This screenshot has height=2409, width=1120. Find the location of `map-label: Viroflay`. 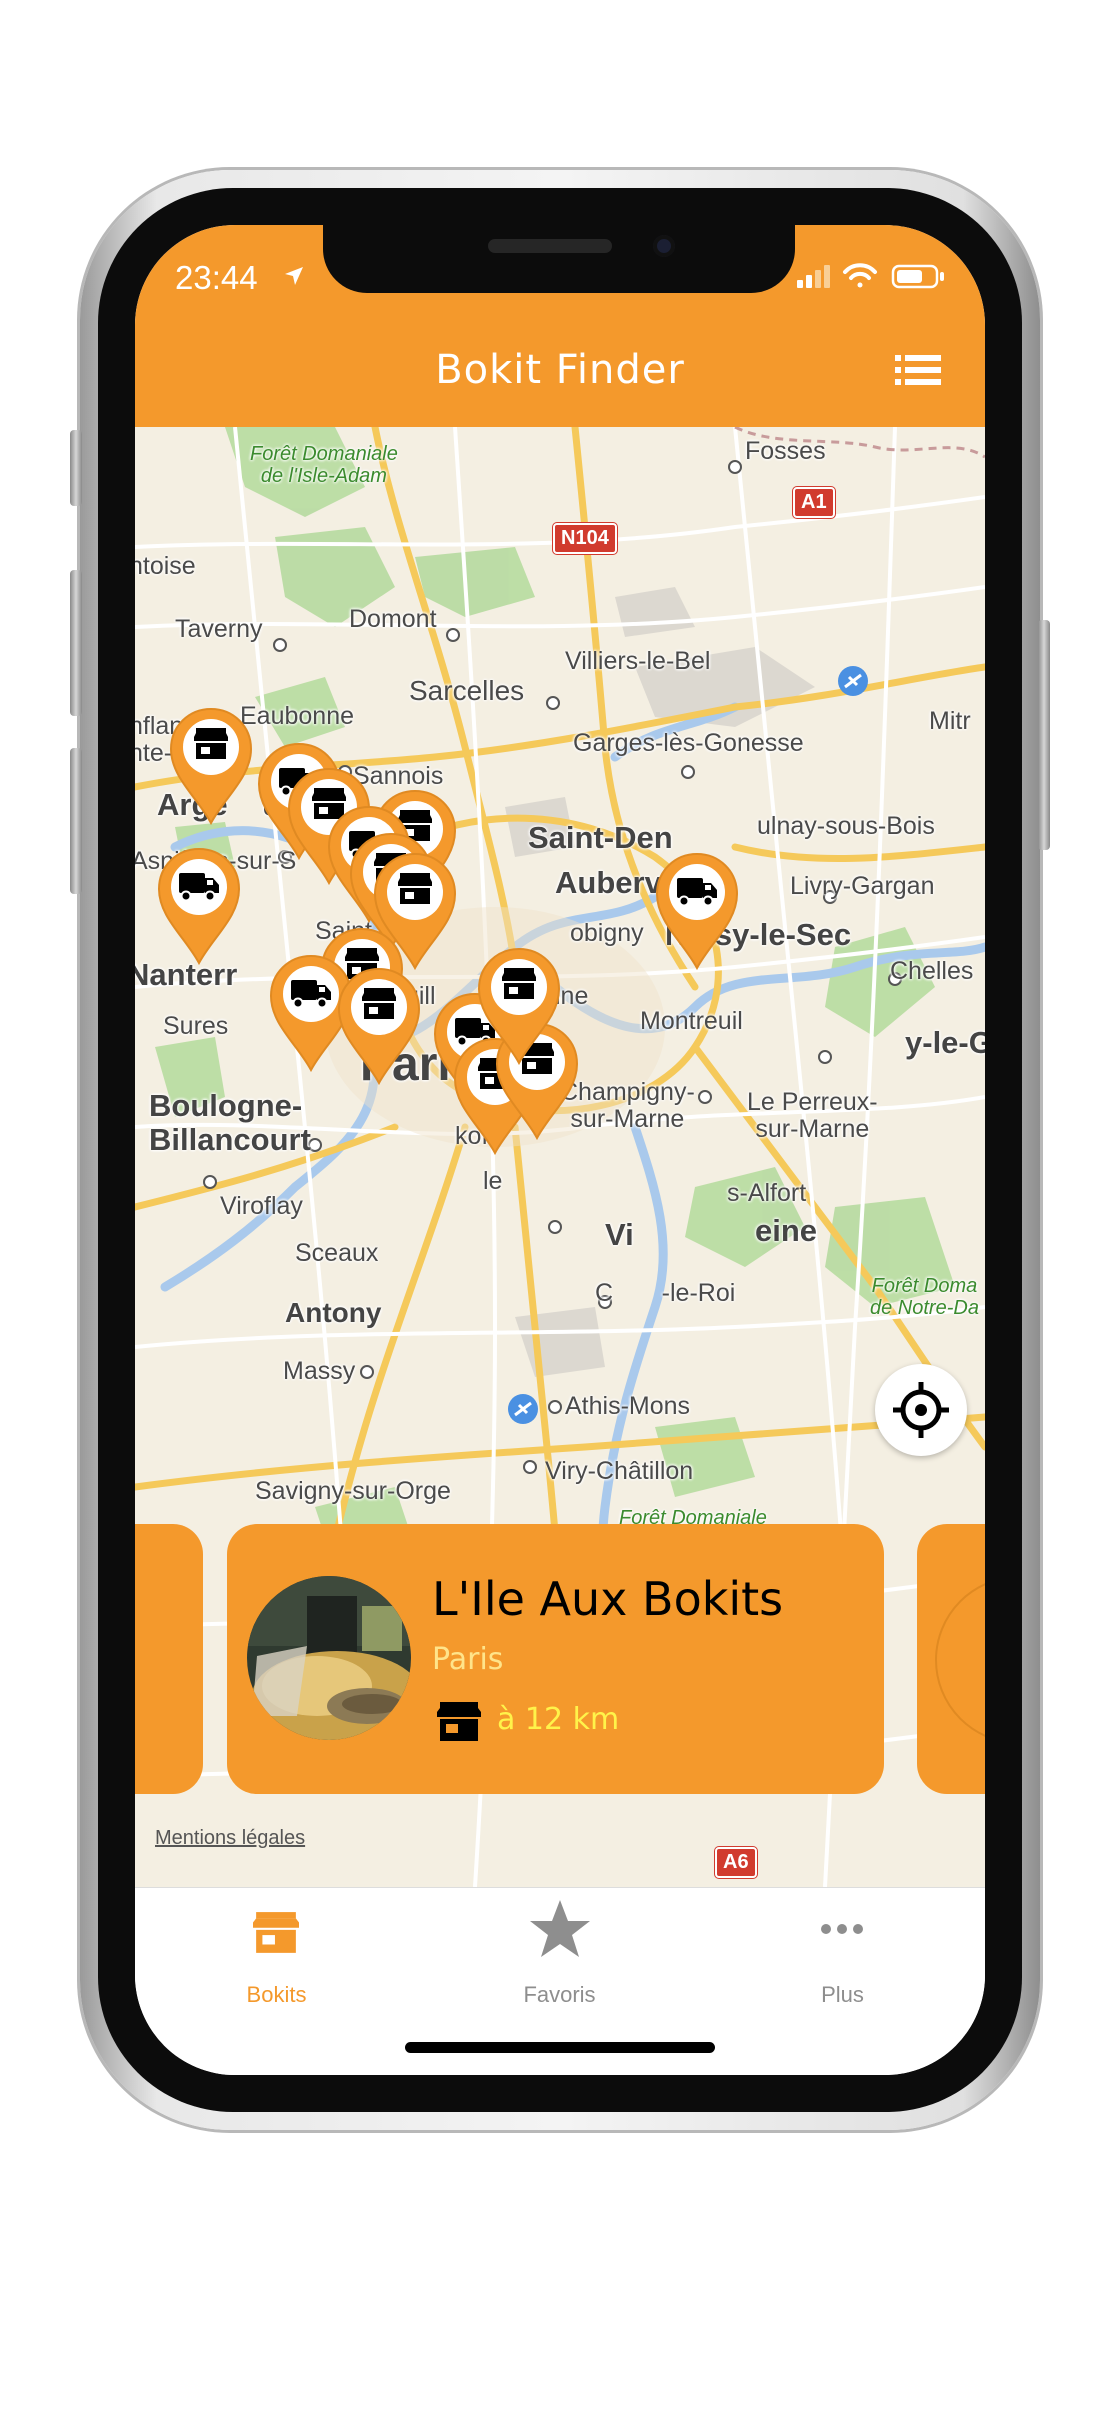

map-label: Viroflay is located at coordinates (261, 1206).